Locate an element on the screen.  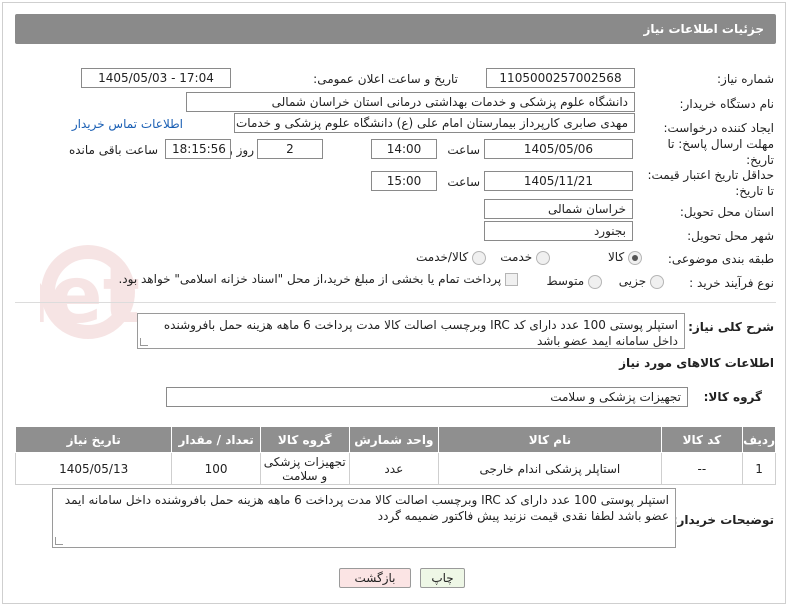
radio-minor is located at coordinates (657, 281).